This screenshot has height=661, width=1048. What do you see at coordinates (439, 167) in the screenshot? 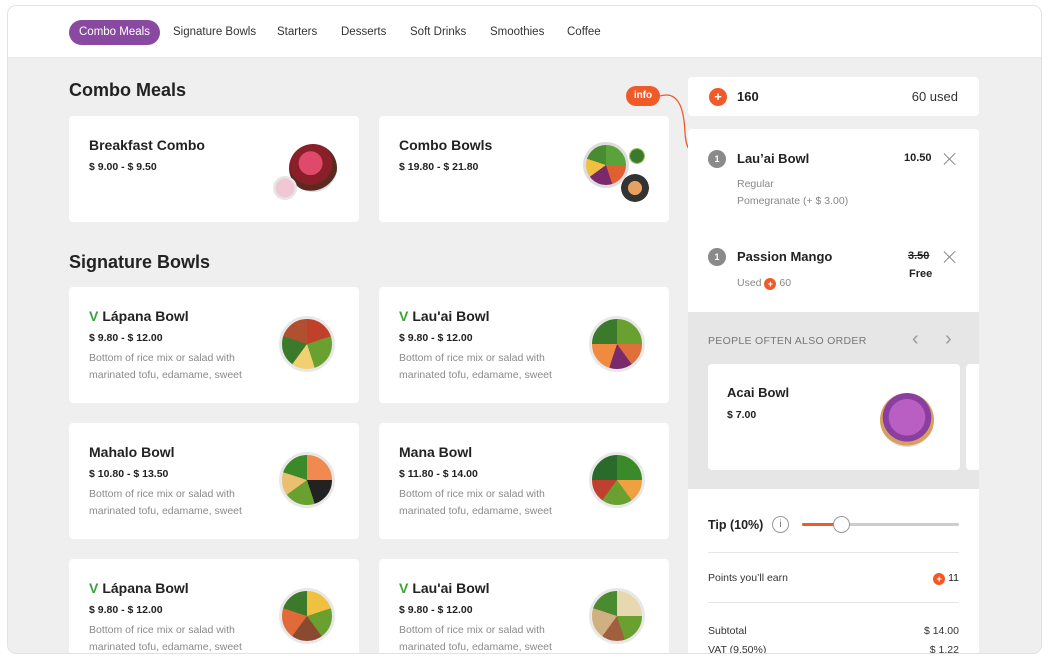
I see `item-price: $ 19.80 - $ 21.80` at bounding box center [439, 167].